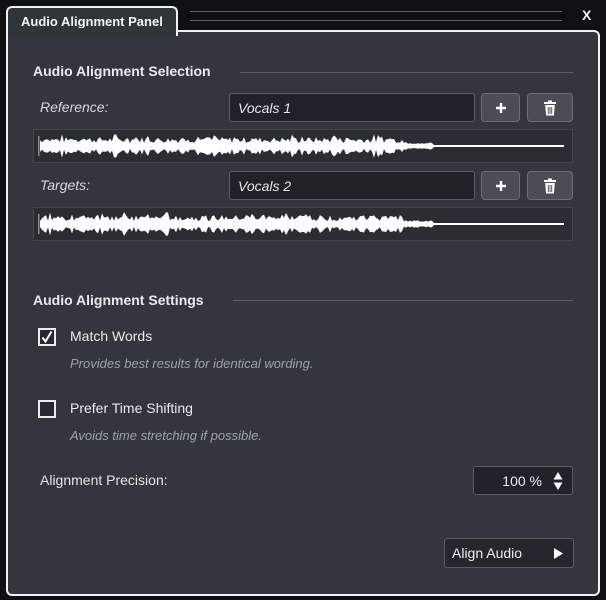 This screenshot has width=606, height=600. Describe the element at coordinates (65, 185) in the screenshot. I see `targets-label: Targets:` at that location.